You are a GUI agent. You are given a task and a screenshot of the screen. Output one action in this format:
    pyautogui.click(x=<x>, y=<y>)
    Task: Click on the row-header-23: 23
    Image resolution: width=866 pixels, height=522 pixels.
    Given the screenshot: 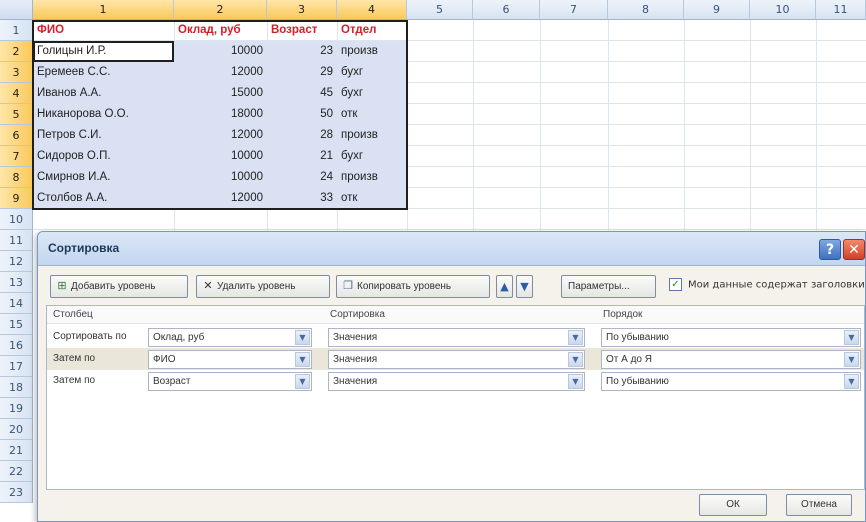 What is the action you would take?
    pyautogui.click(x=16, y=492)
    